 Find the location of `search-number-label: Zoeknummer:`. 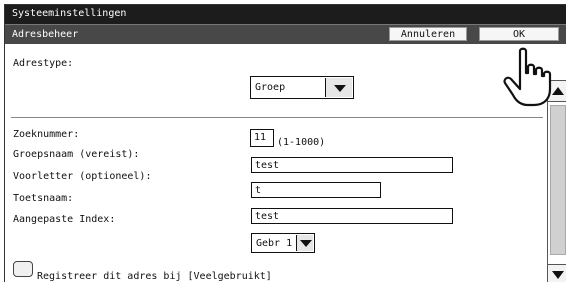

search-number-label: Zoeknummer: is located at coordinates (46, 134).